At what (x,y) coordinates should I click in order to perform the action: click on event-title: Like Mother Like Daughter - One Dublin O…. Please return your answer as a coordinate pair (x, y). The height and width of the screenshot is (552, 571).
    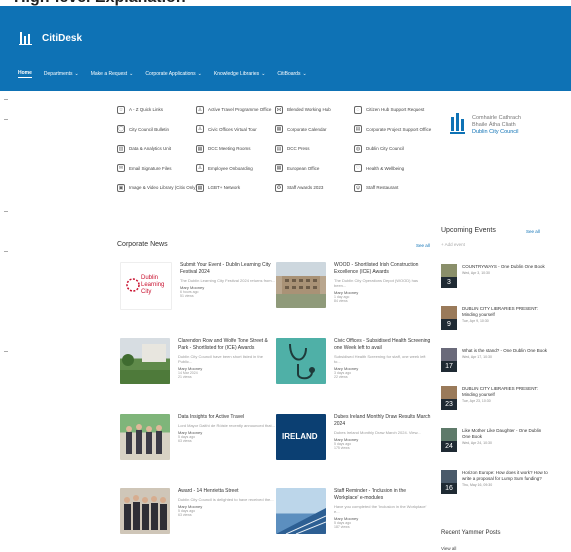
    Looking at the image, I should click on (505, 434).